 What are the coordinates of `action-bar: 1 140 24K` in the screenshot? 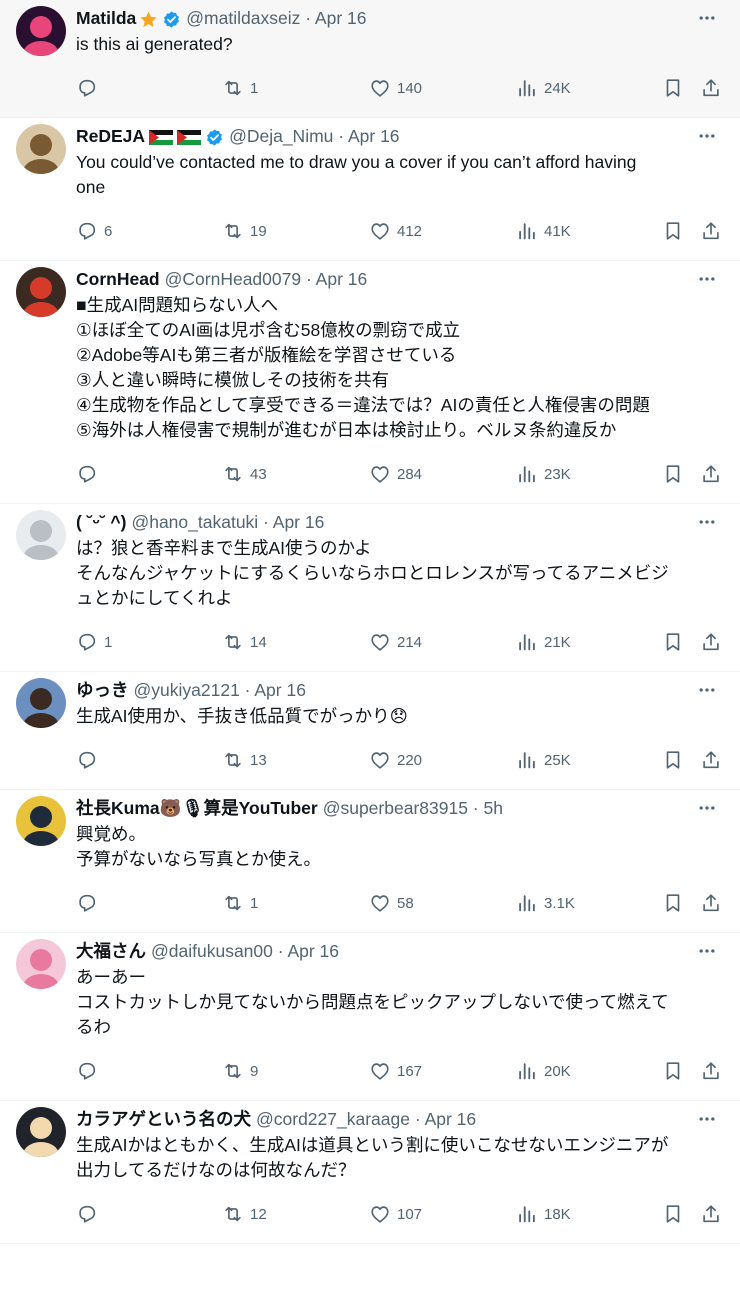 It's located at (400, 88).